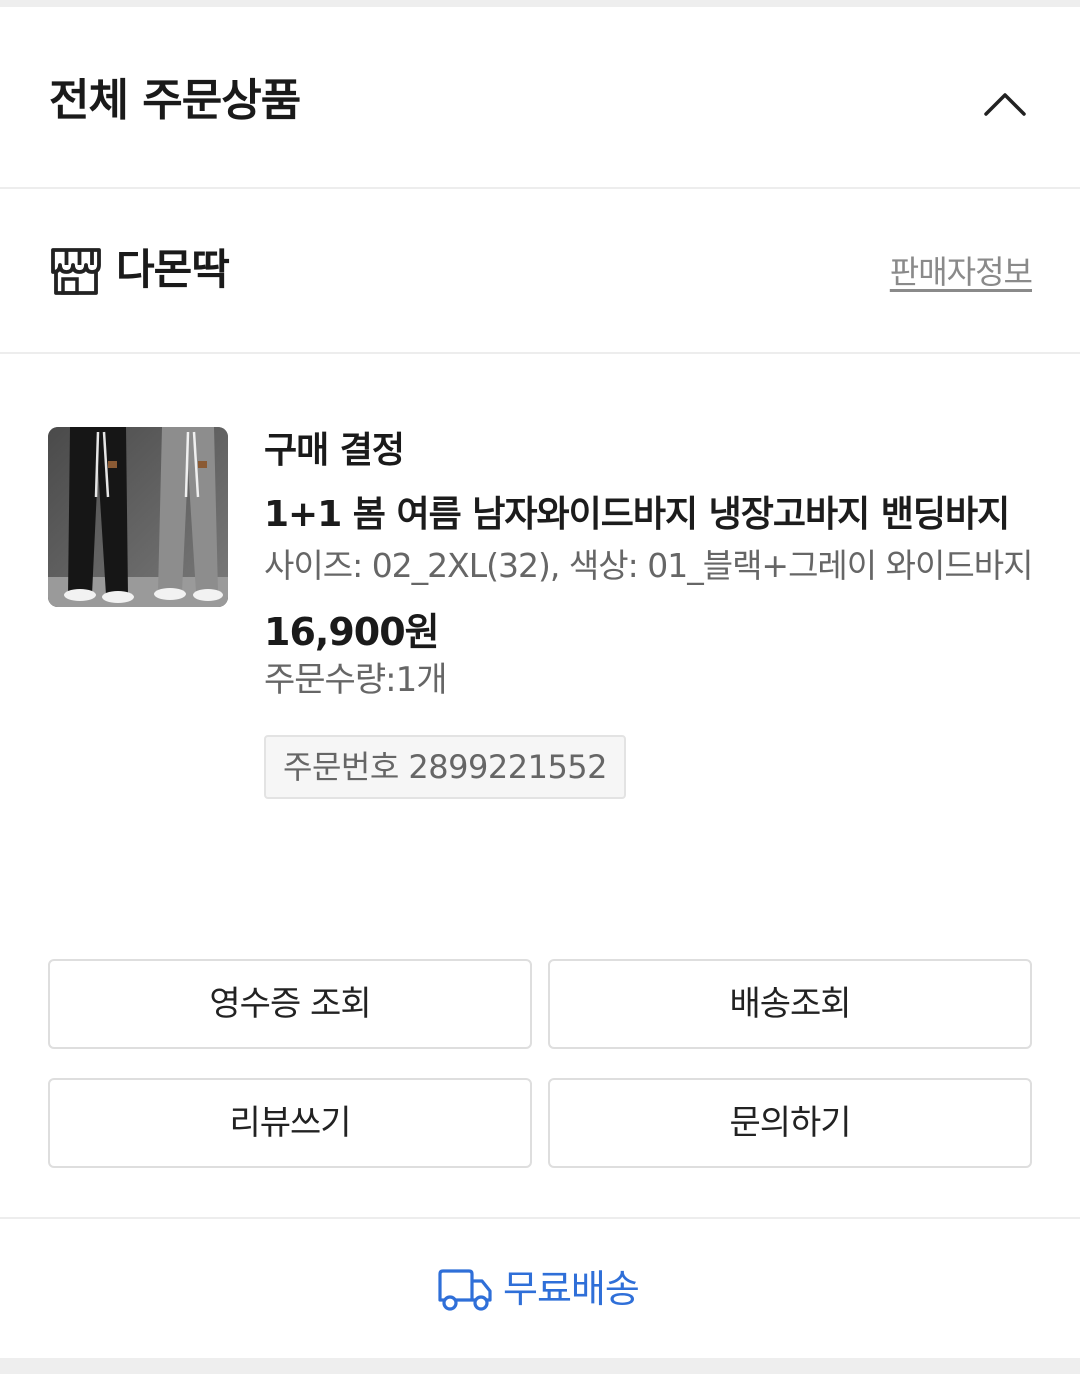 The image size is (1080, 1374). What do you see at coordinates (540, 1366) in the screenshot?
I see `bottom-separator` at bounding box center [540, 1366].